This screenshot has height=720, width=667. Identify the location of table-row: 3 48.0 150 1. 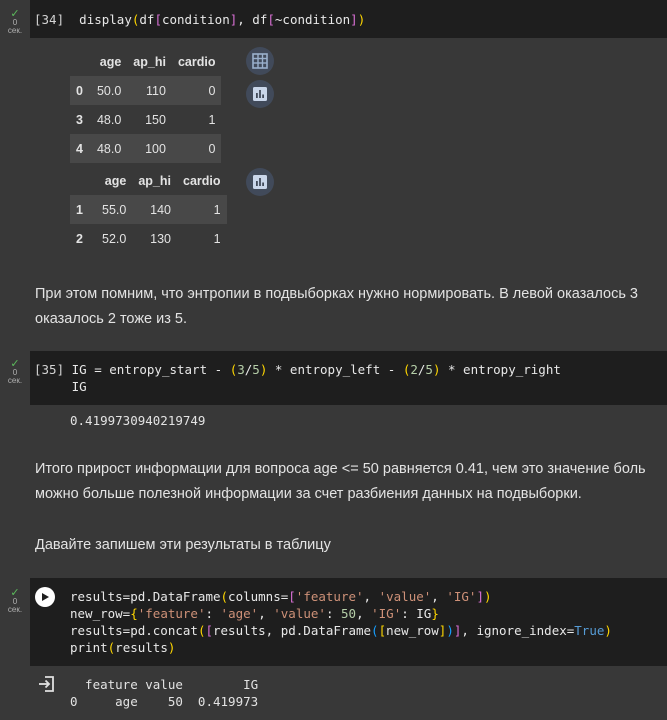
(145, 119).